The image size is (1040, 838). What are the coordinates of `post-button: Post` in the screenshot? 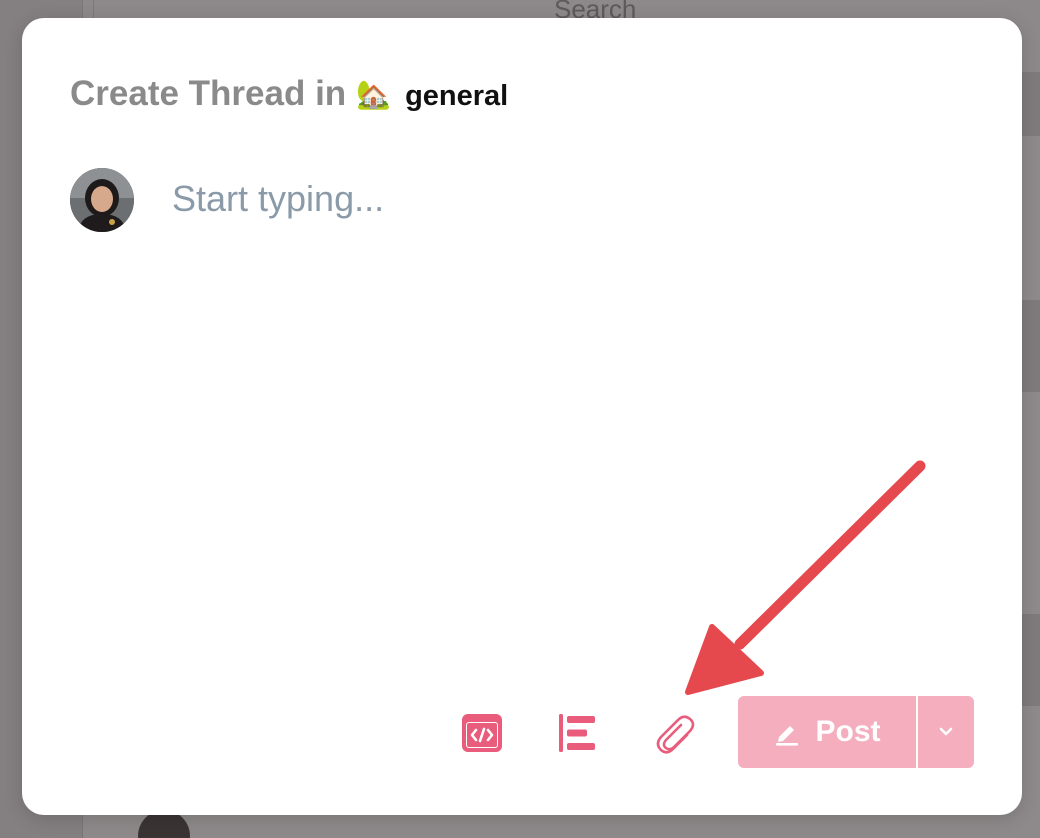 It's located at (827, 732).